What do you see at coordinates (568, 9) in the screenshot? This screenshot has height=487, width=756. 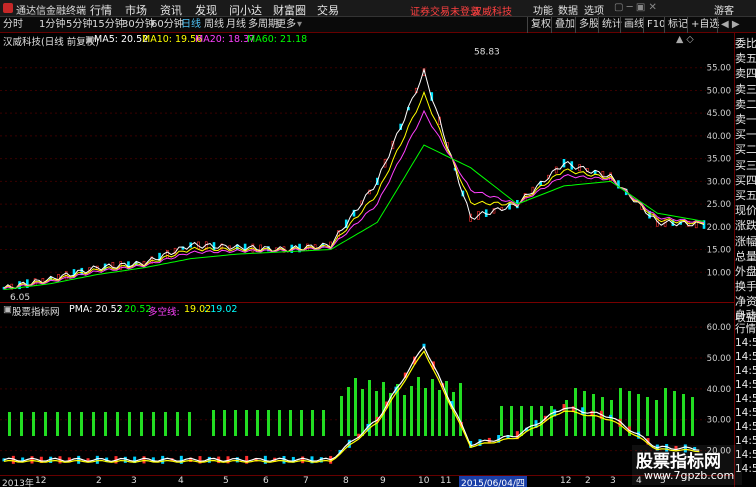 I see `menu-shuju: 数据` at bounding box center [568, 9].